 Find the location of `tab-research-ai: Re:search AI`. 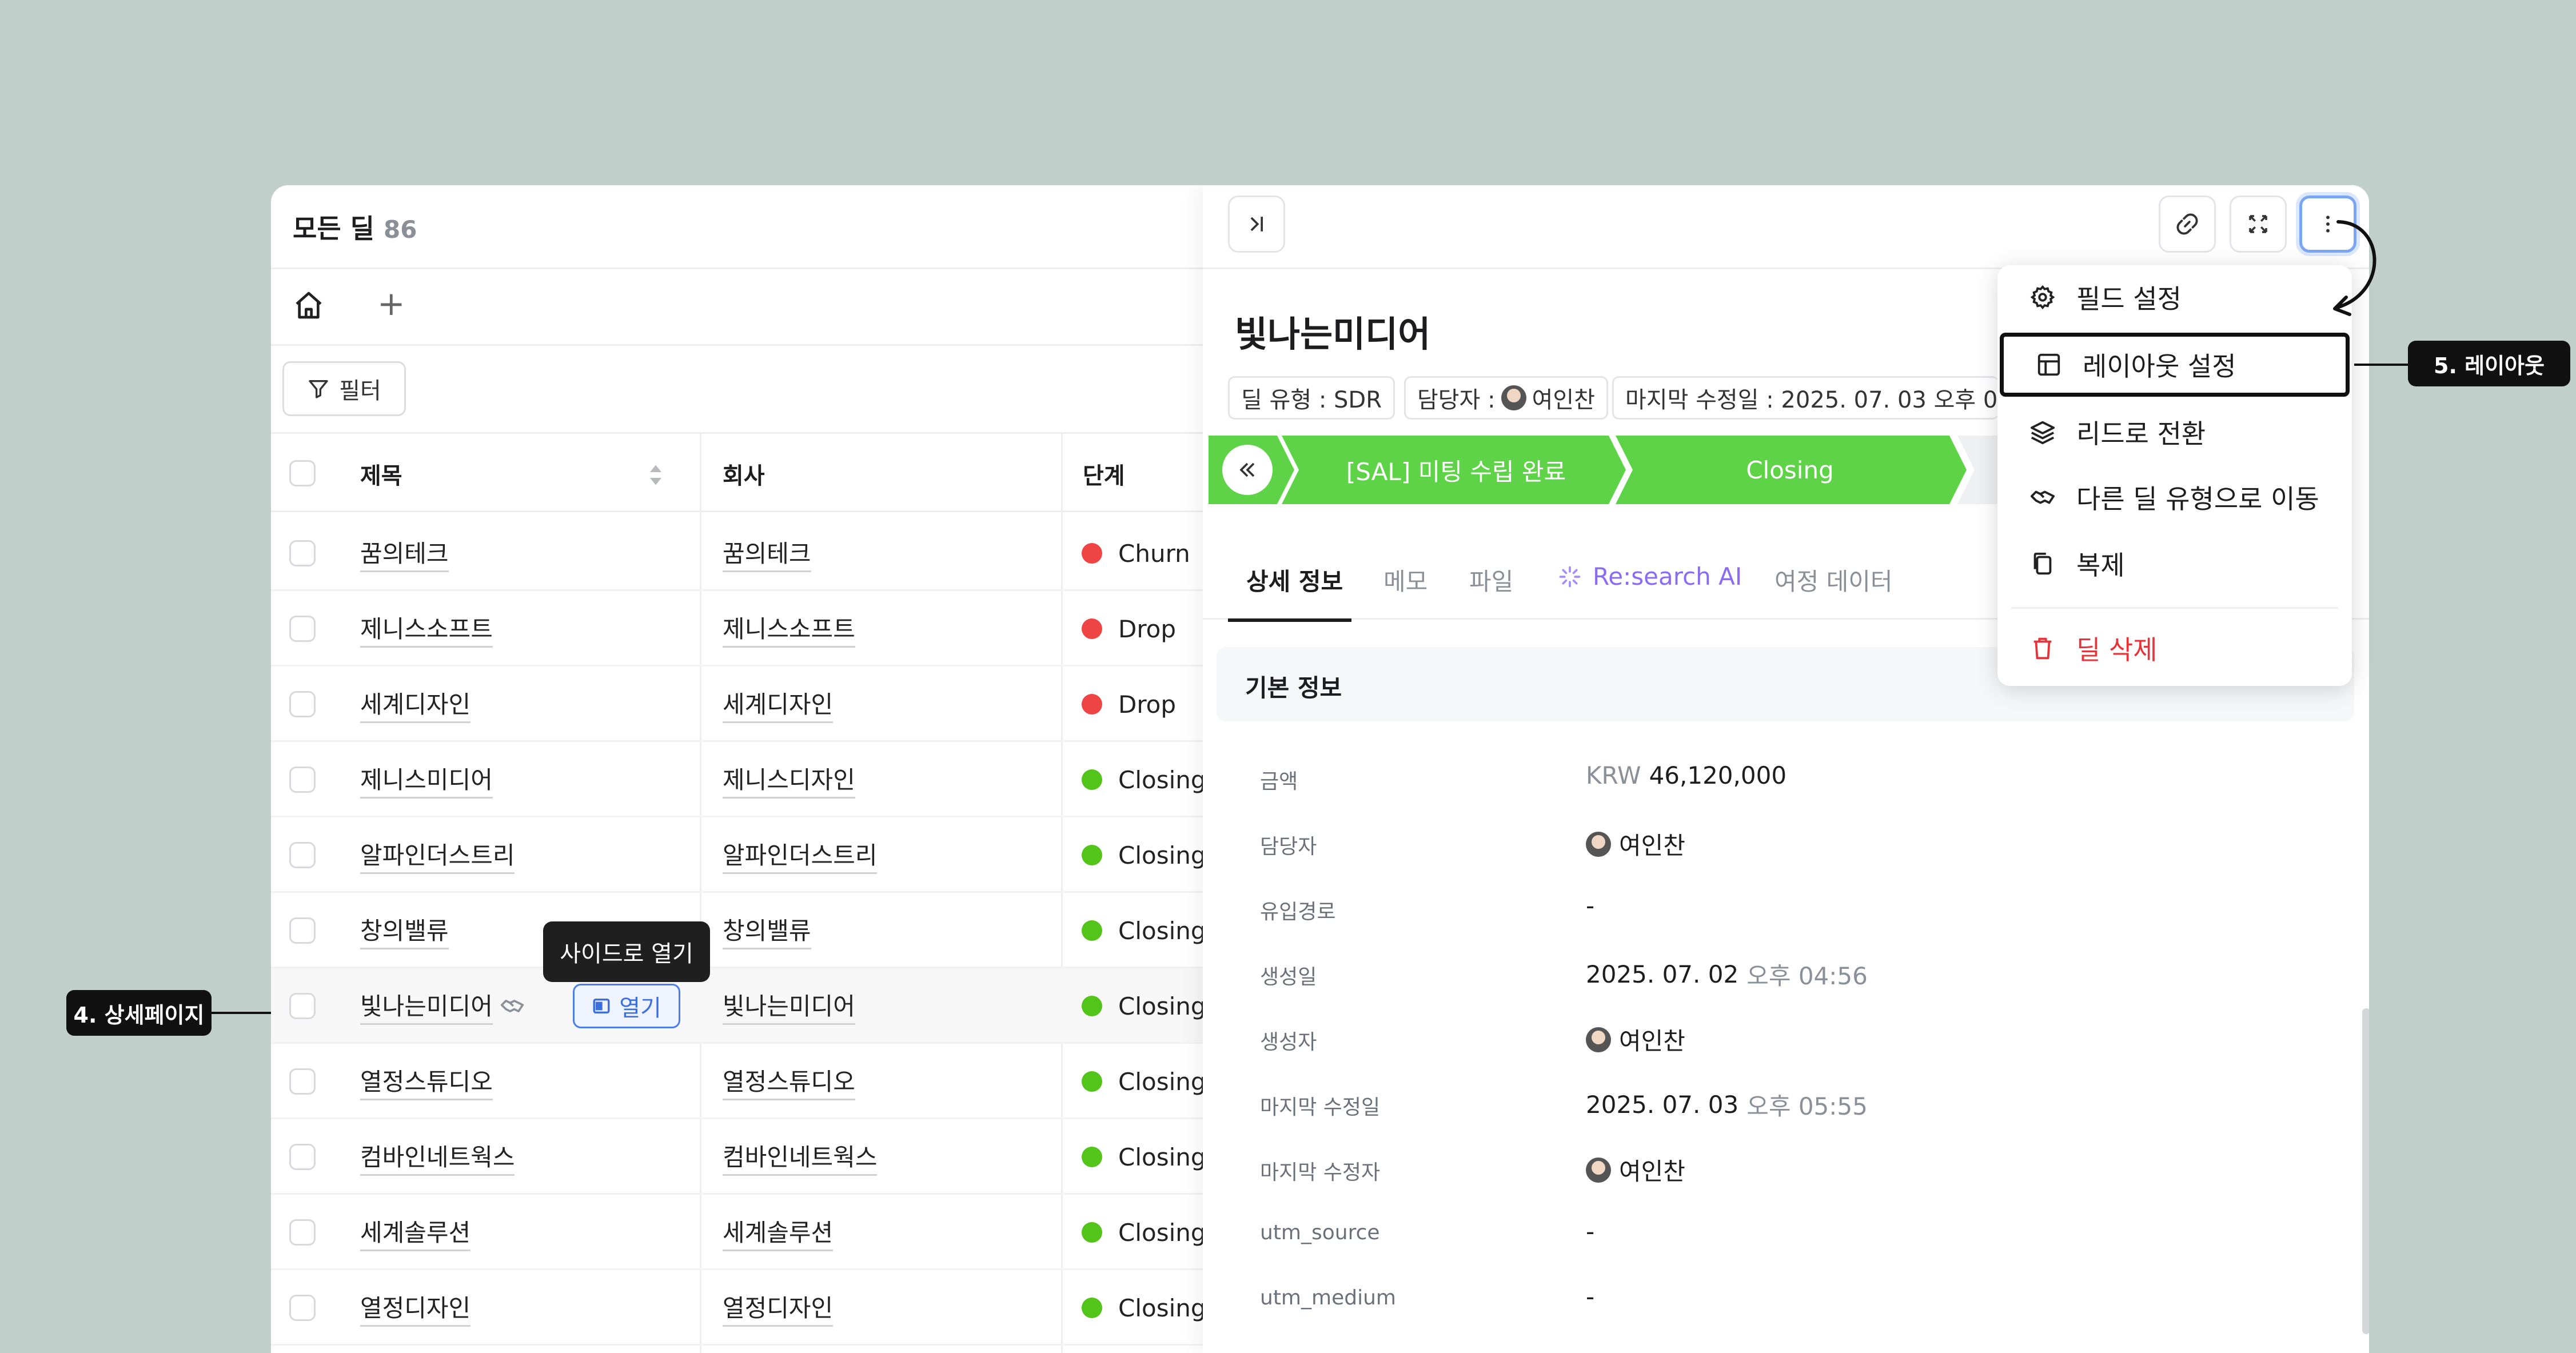

tab-research-ai: Re:search AI is located at coordinates (1649, 576).